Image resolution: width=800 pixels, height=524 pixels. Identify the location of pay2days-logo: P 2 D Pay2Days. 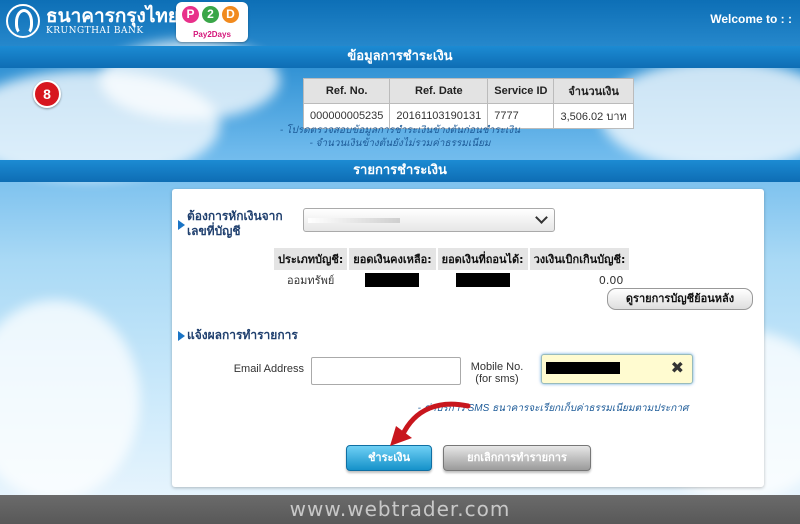
(212, 22).